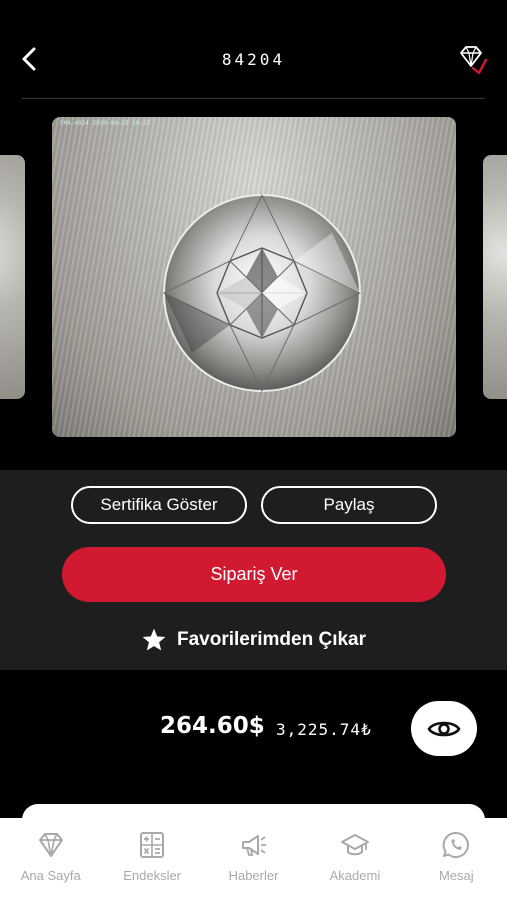  I want to click on price-try: 3,225.74₺, so click(324, 729).